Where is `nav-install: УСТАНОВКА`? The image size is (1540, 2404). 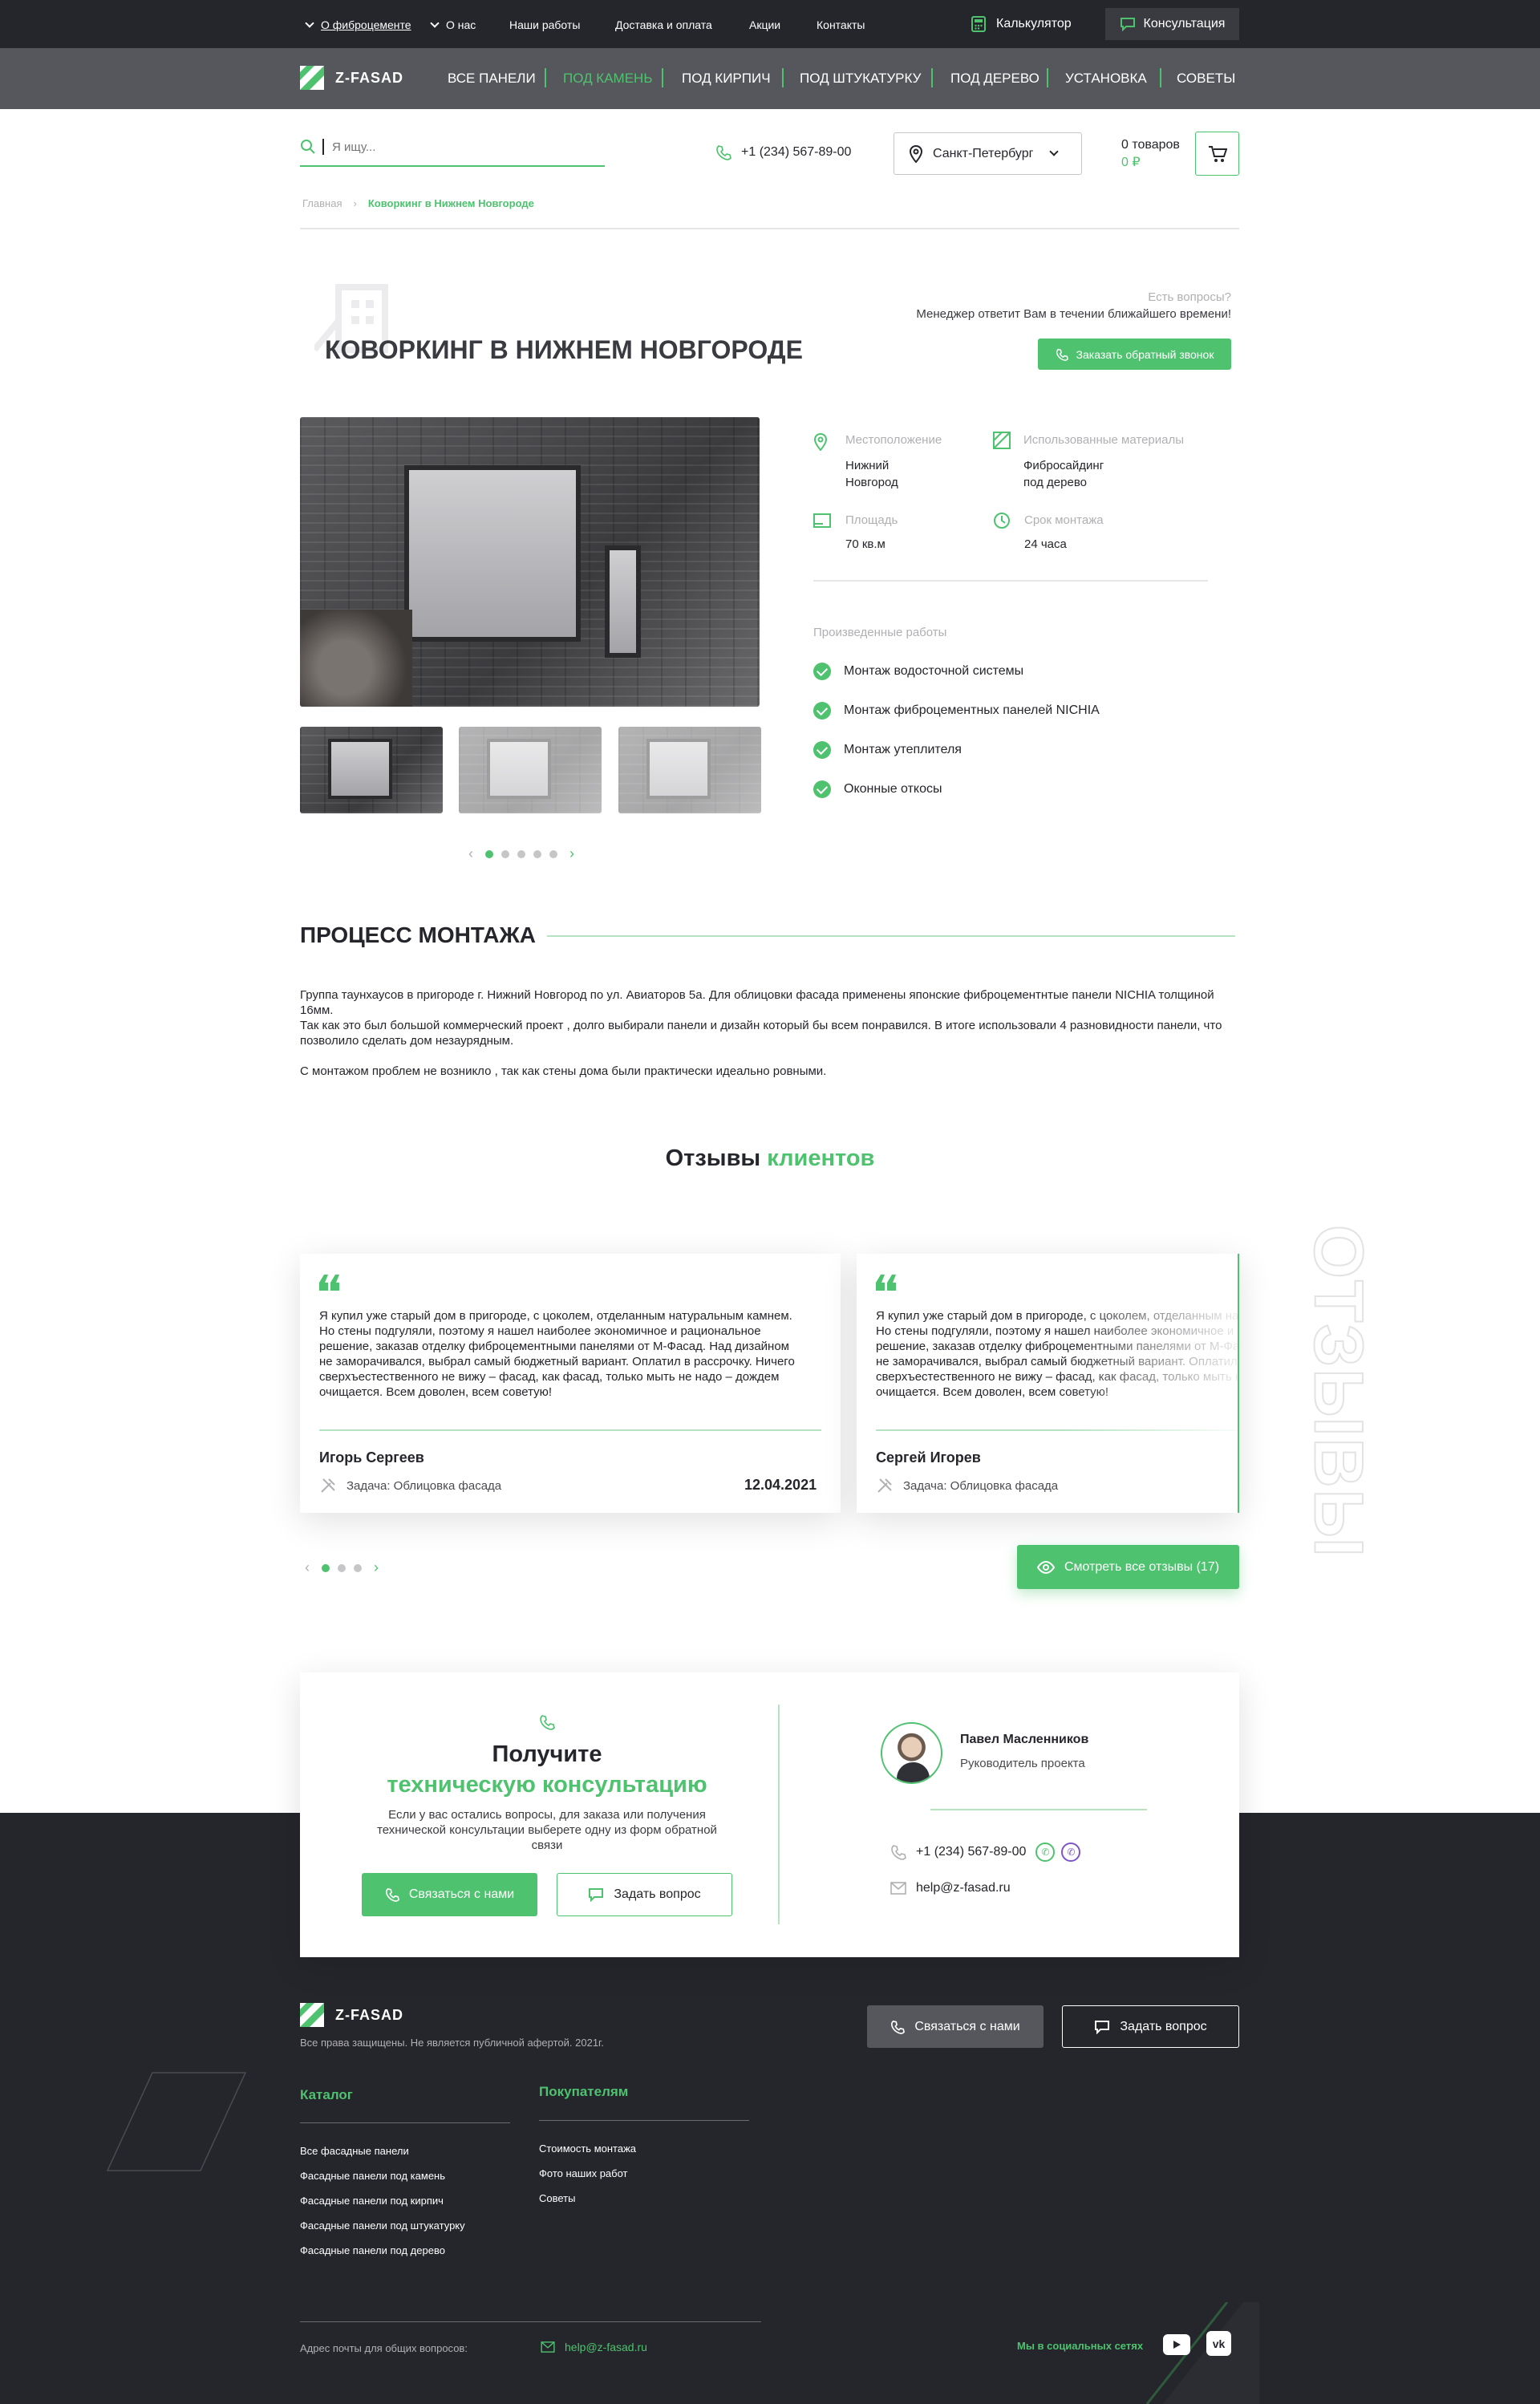
nav-install: УСТАНОВКА is located at coordinates (1106, 79).